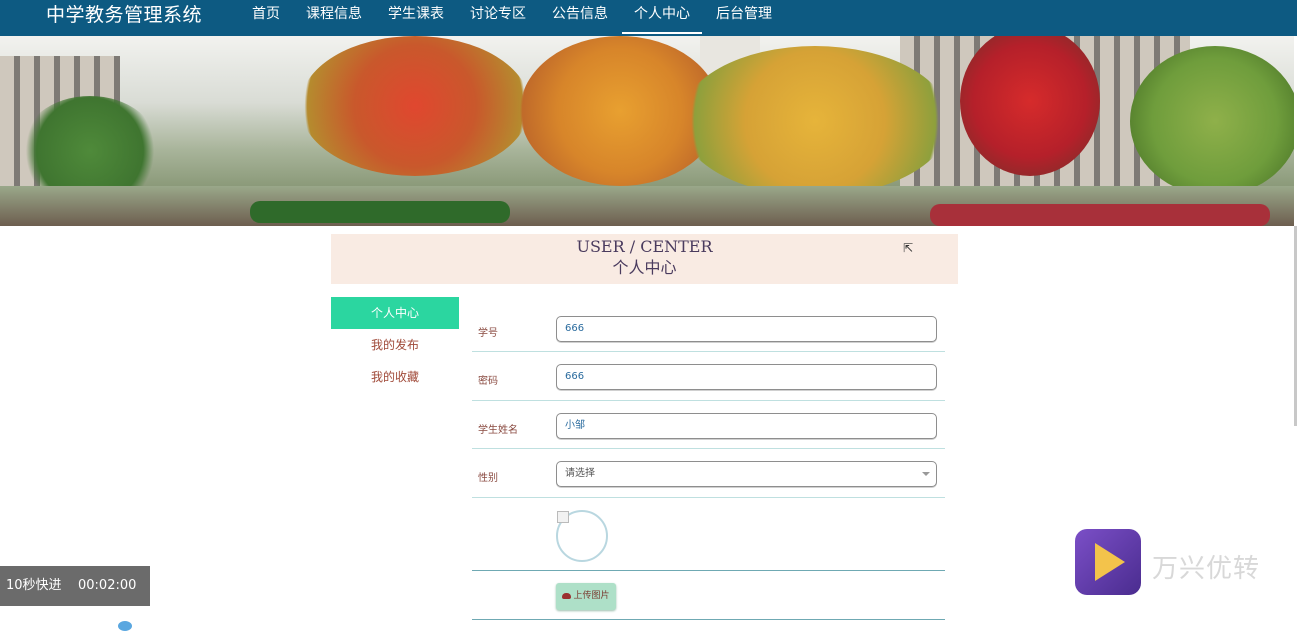 The width and height of the screenshot is (1297, 631). Describe the element at coordinates (334, 17) in the screenshot. I see `nav-item-courses: 课程信息` at that location.